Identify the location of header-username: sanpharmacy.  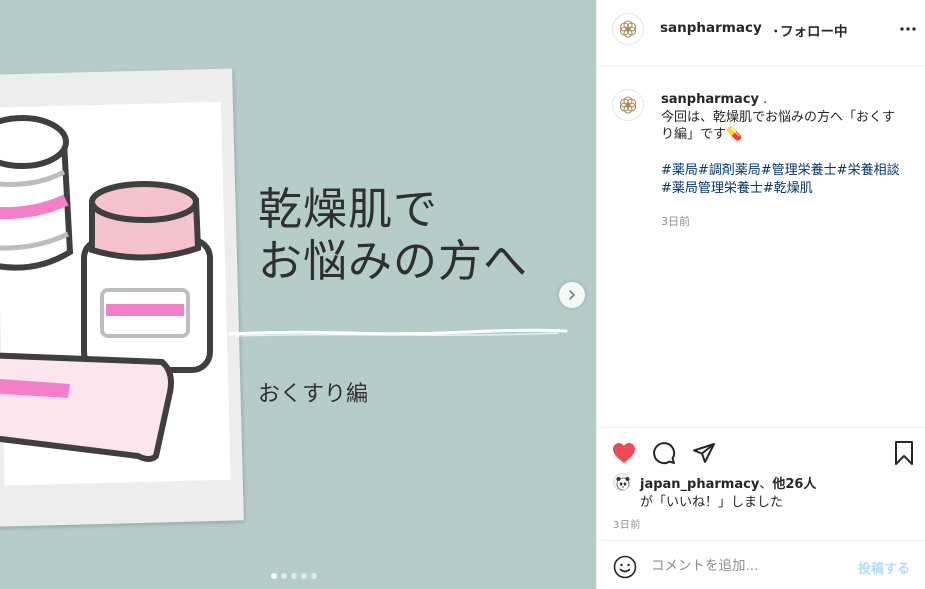
(711, 28).